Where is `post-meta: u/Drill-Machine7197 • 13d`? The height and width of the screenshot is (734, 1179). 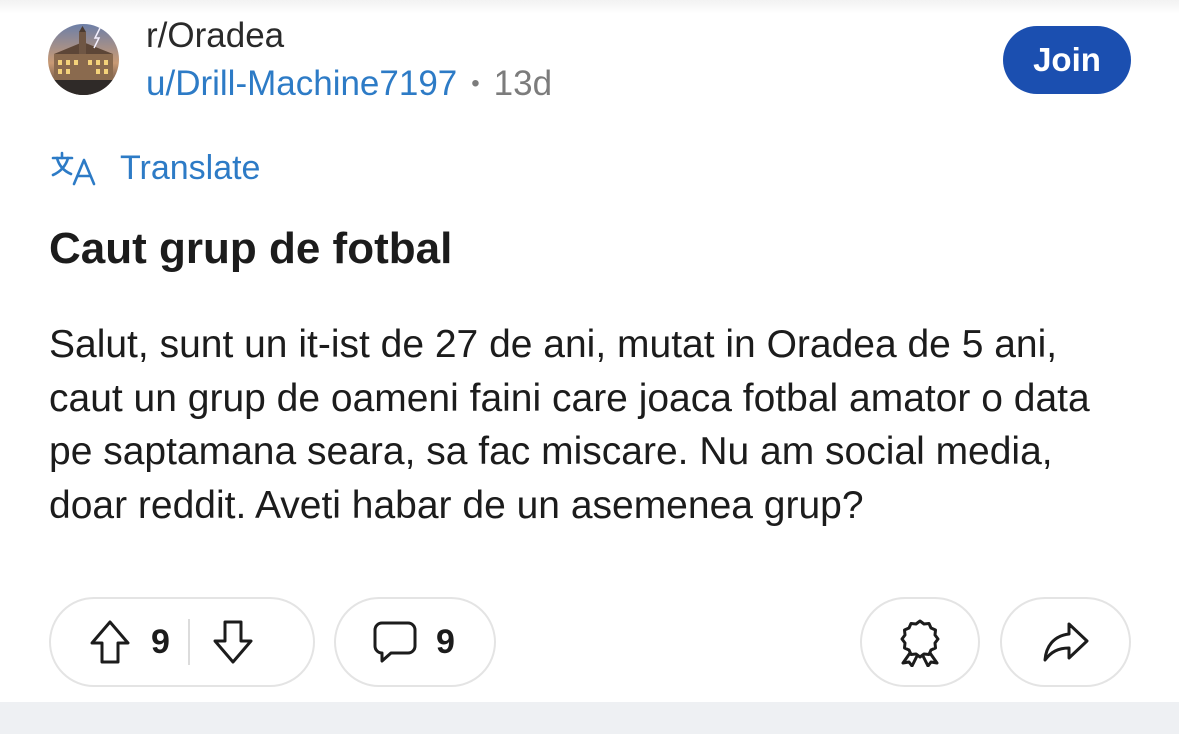 post-meta: u/Drill-Machine7197 • 13d is located at coordinates (349, 84).